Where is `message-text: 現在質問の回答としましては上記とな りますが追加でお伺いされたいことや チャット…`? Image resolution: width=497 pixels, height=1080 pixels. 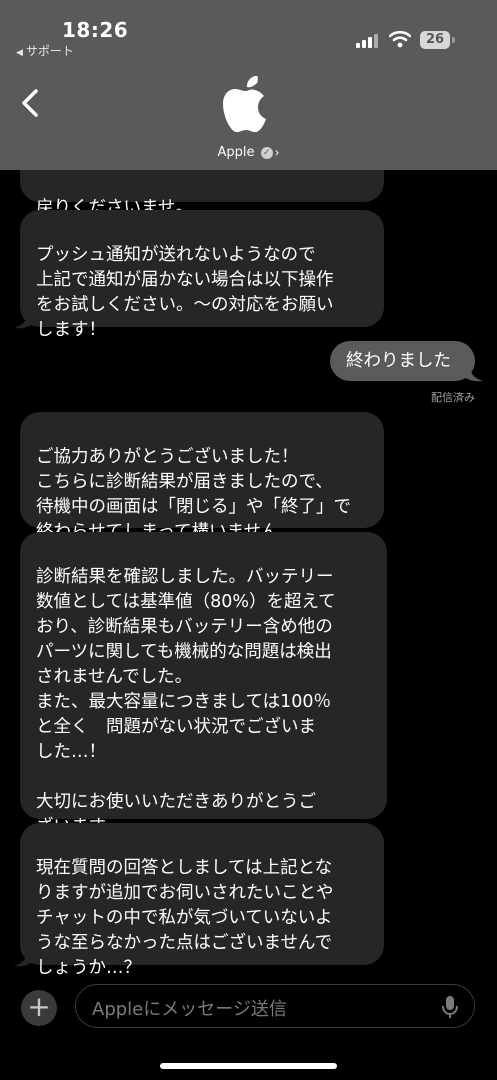 message-text: 現在質問の回答としましては上記とな りますが追加でお伺いされたいことや チャット… is located at coordinates (185, 918).